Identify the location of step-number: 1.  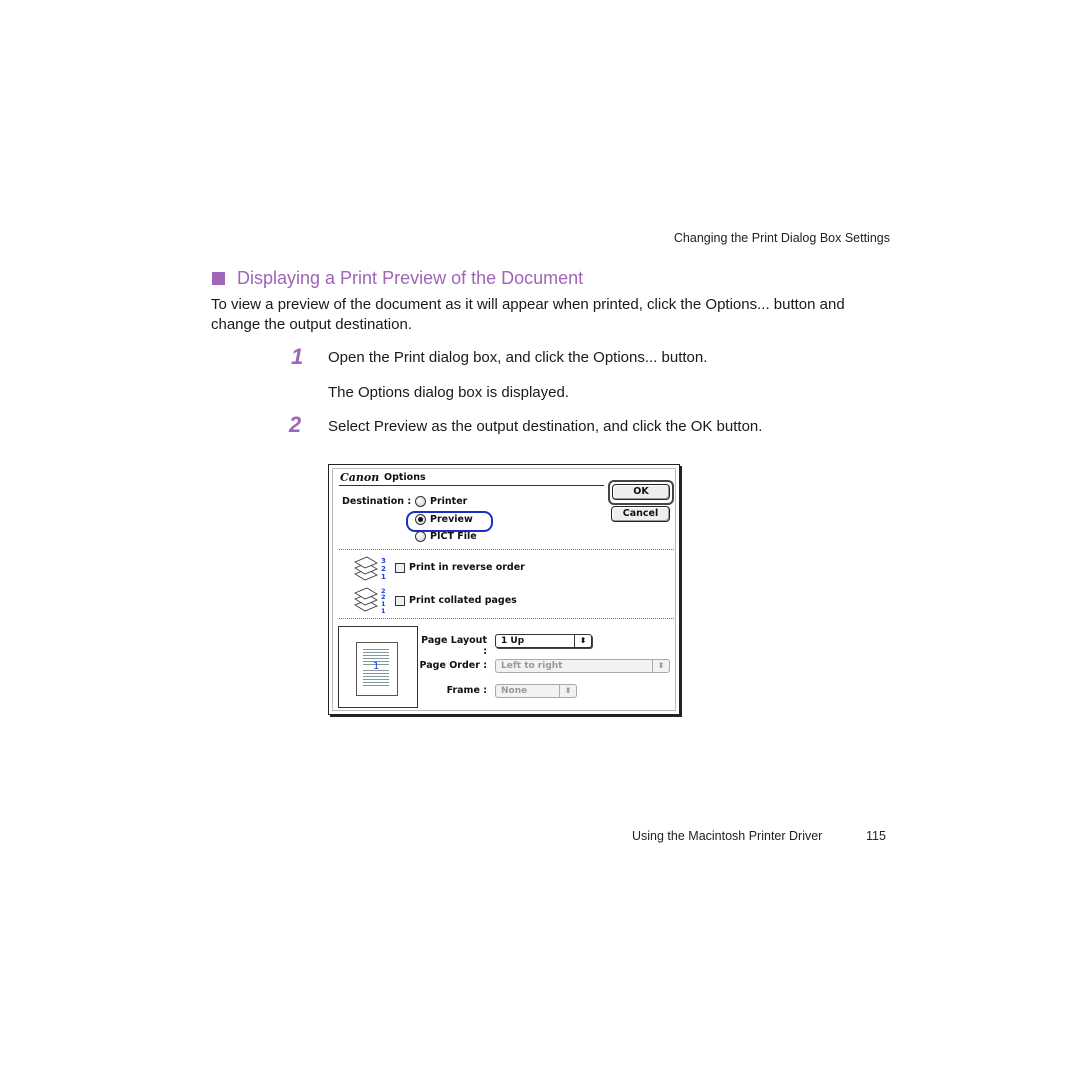
(297, 356).